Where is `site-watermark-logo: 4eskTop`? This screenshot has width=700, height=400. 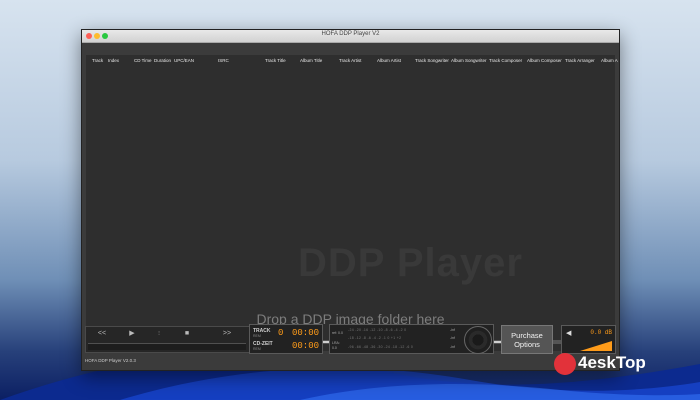 site-watermark-logo: 4eskTop is located at coordinates (620, 364).